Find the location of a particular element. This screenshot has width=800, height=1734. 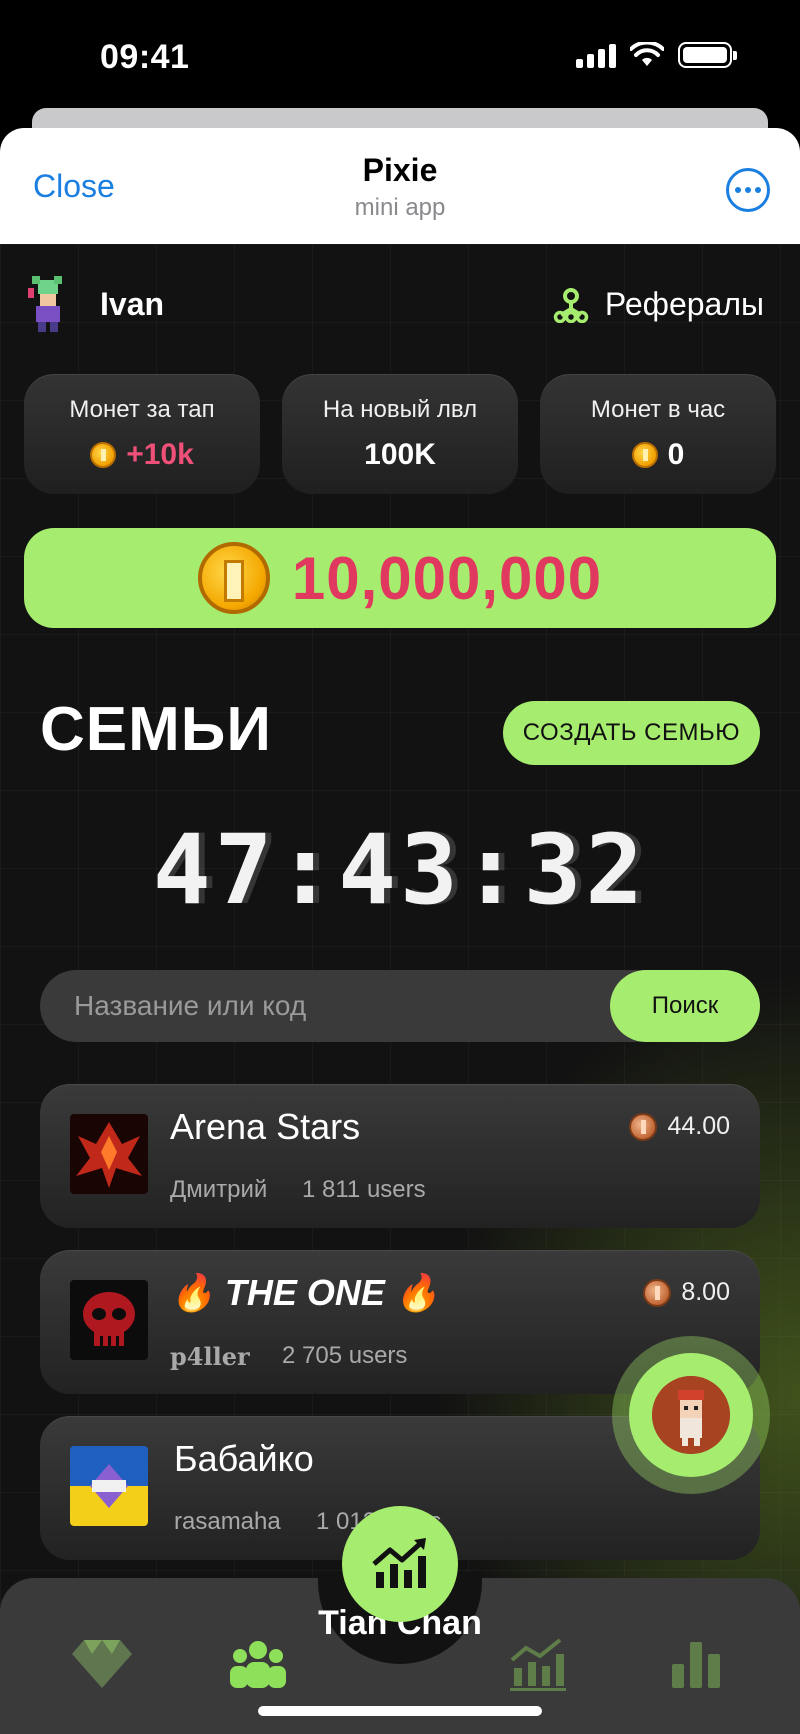

stat-card-next-level: На новый лвл 100K is located at coordinates (400, 434).